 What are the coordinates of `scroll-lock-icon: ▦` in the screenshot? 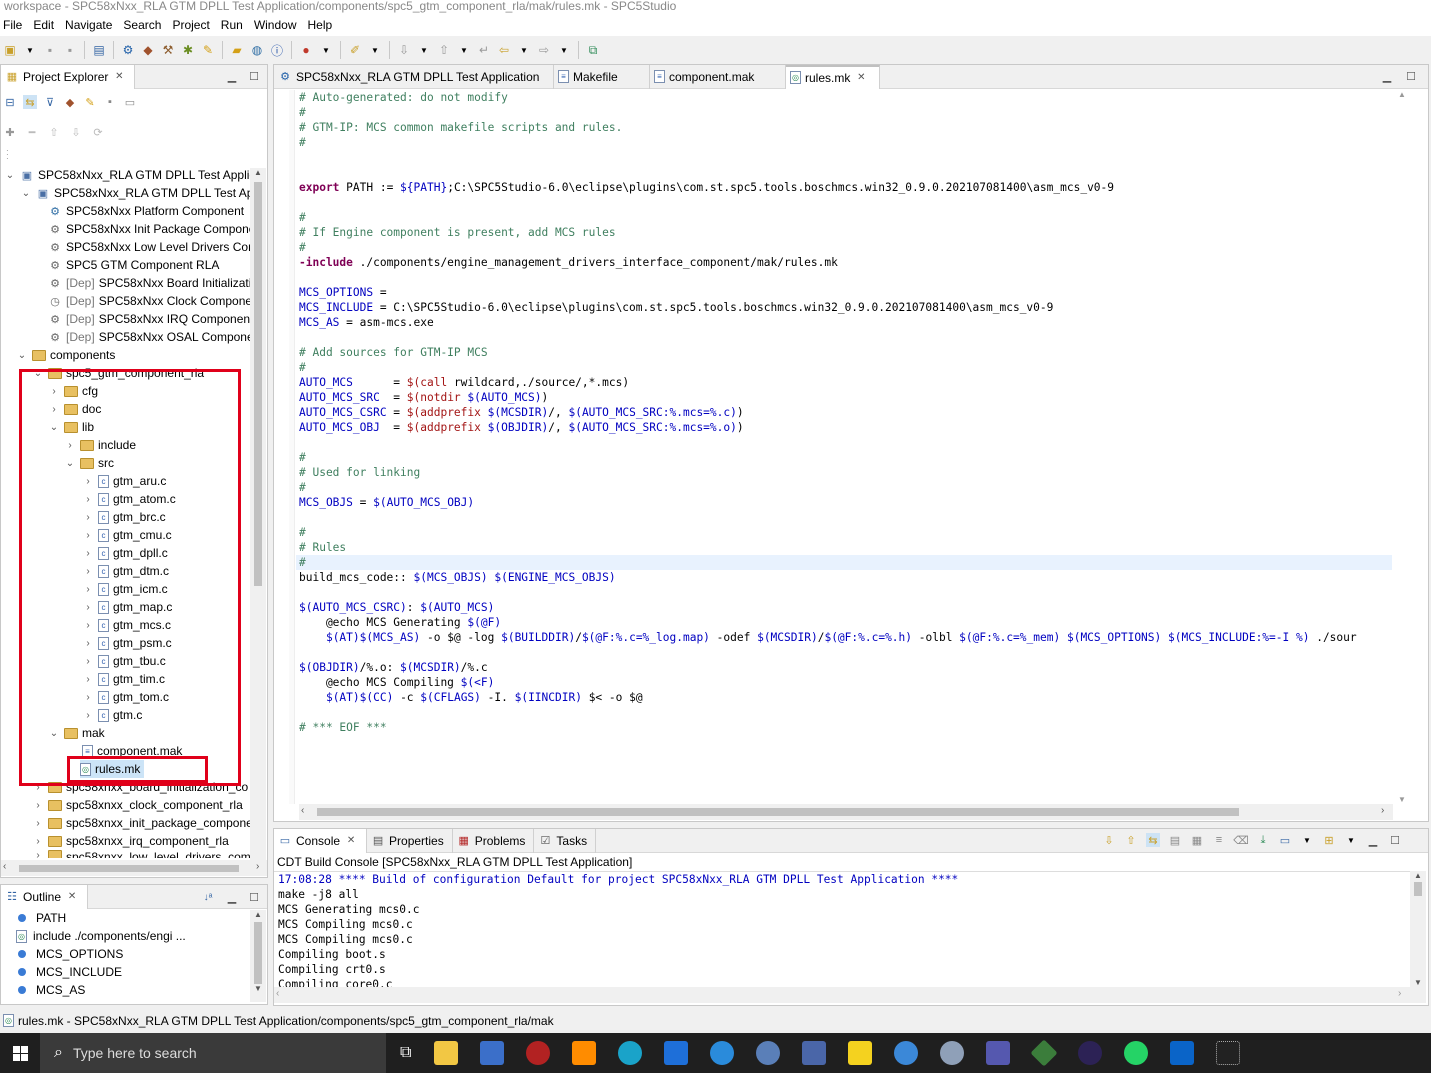 It's located at (1197, 840).